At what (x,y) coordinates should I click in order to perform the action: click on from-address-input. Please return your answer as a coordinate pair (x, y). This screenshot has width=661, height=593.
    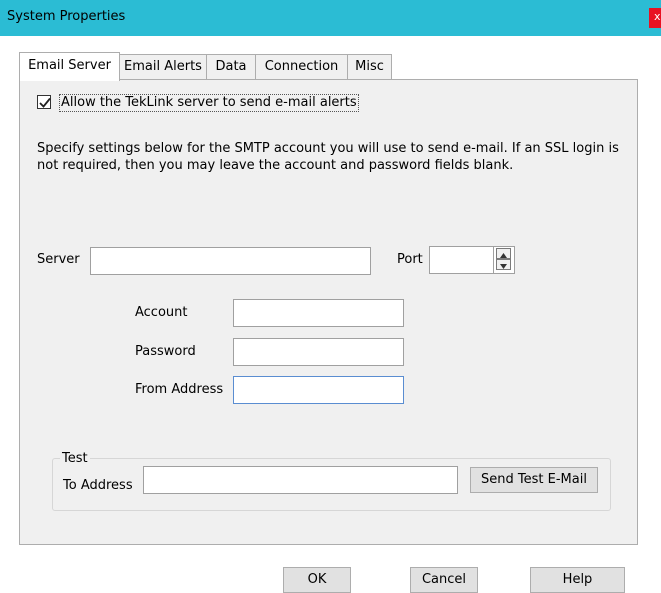
    Looking at the image, I should click on (318, 390).